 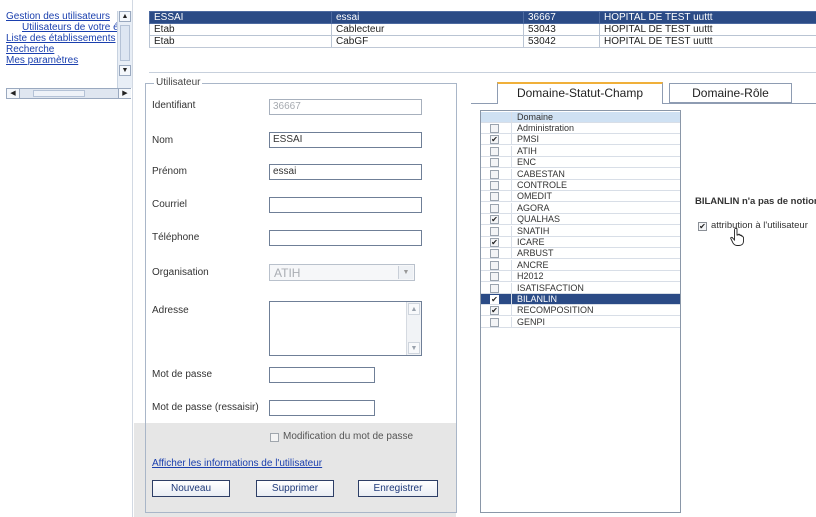 I want to click on list-item: H2012, so click(x=580, y=277).